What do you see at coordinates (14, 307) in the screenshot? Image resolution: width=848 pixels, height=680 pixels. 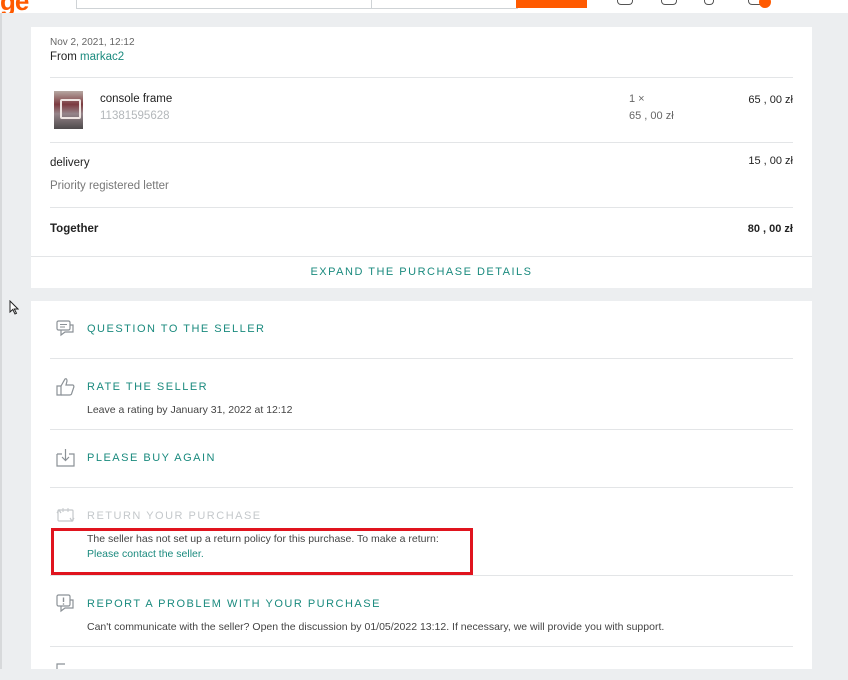 I see `mouse-cursor-icon` at bounding box center [14, 307].